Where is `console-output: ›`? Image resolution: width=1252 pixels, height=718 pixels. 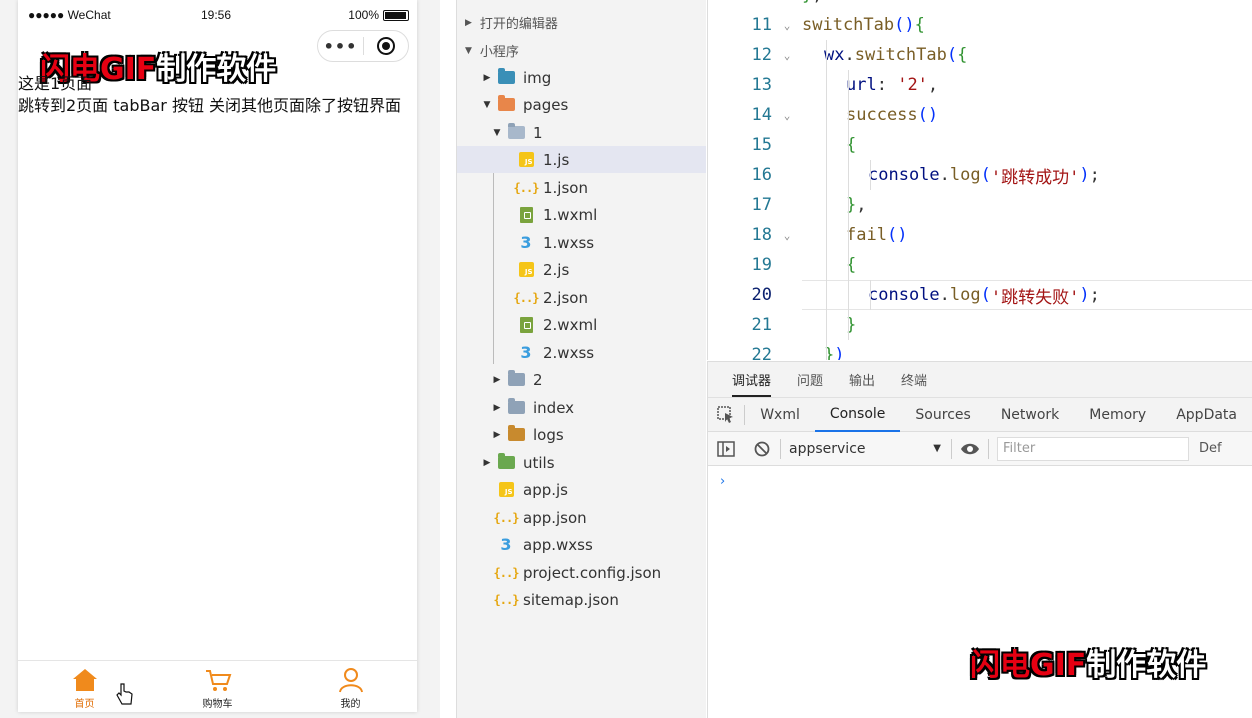
console-output: › is located at coordinates (980, 481).